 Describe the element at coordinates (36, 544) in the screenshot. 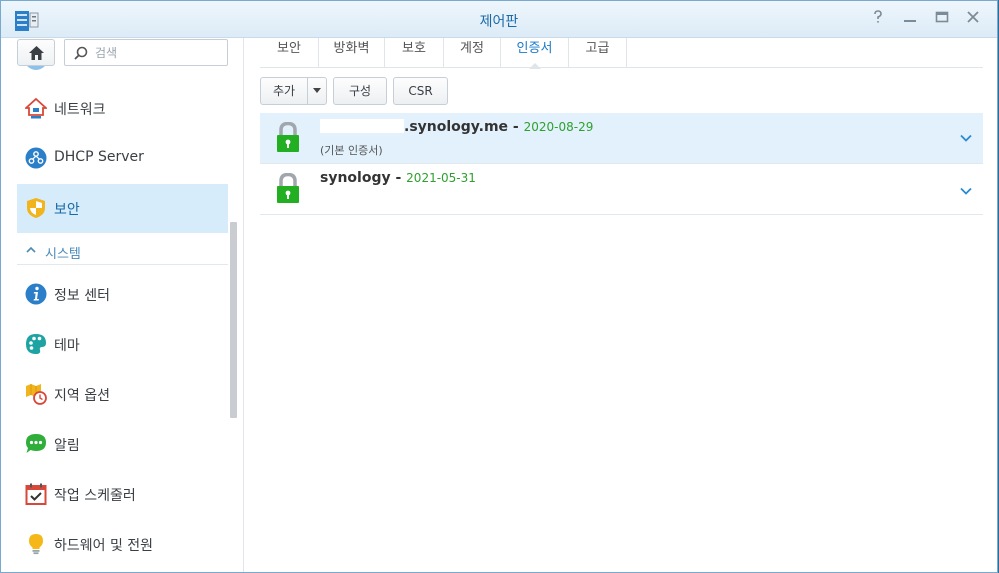

I see `lightbulb-icon` at that location.